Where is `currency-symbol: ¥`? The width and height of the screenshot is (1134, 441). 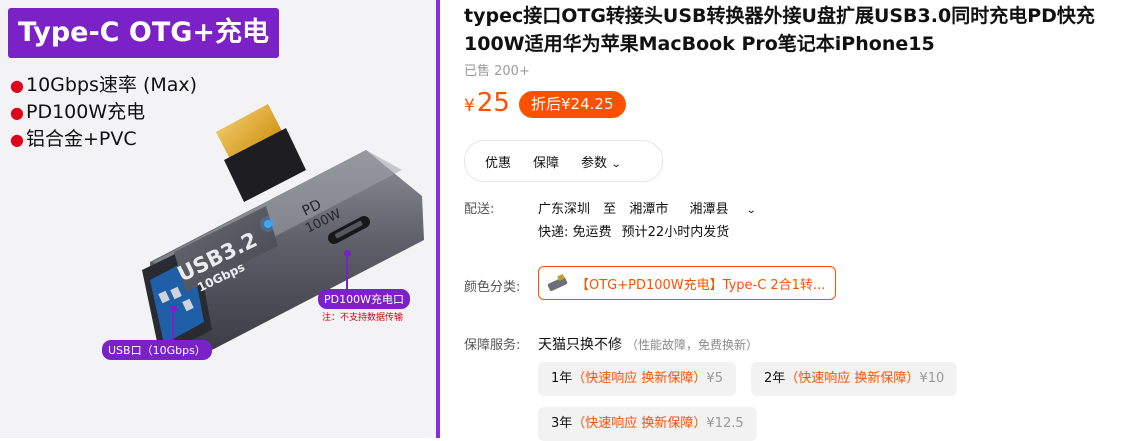 currency-symbol: ¥ is located at coordinates (469, 106).